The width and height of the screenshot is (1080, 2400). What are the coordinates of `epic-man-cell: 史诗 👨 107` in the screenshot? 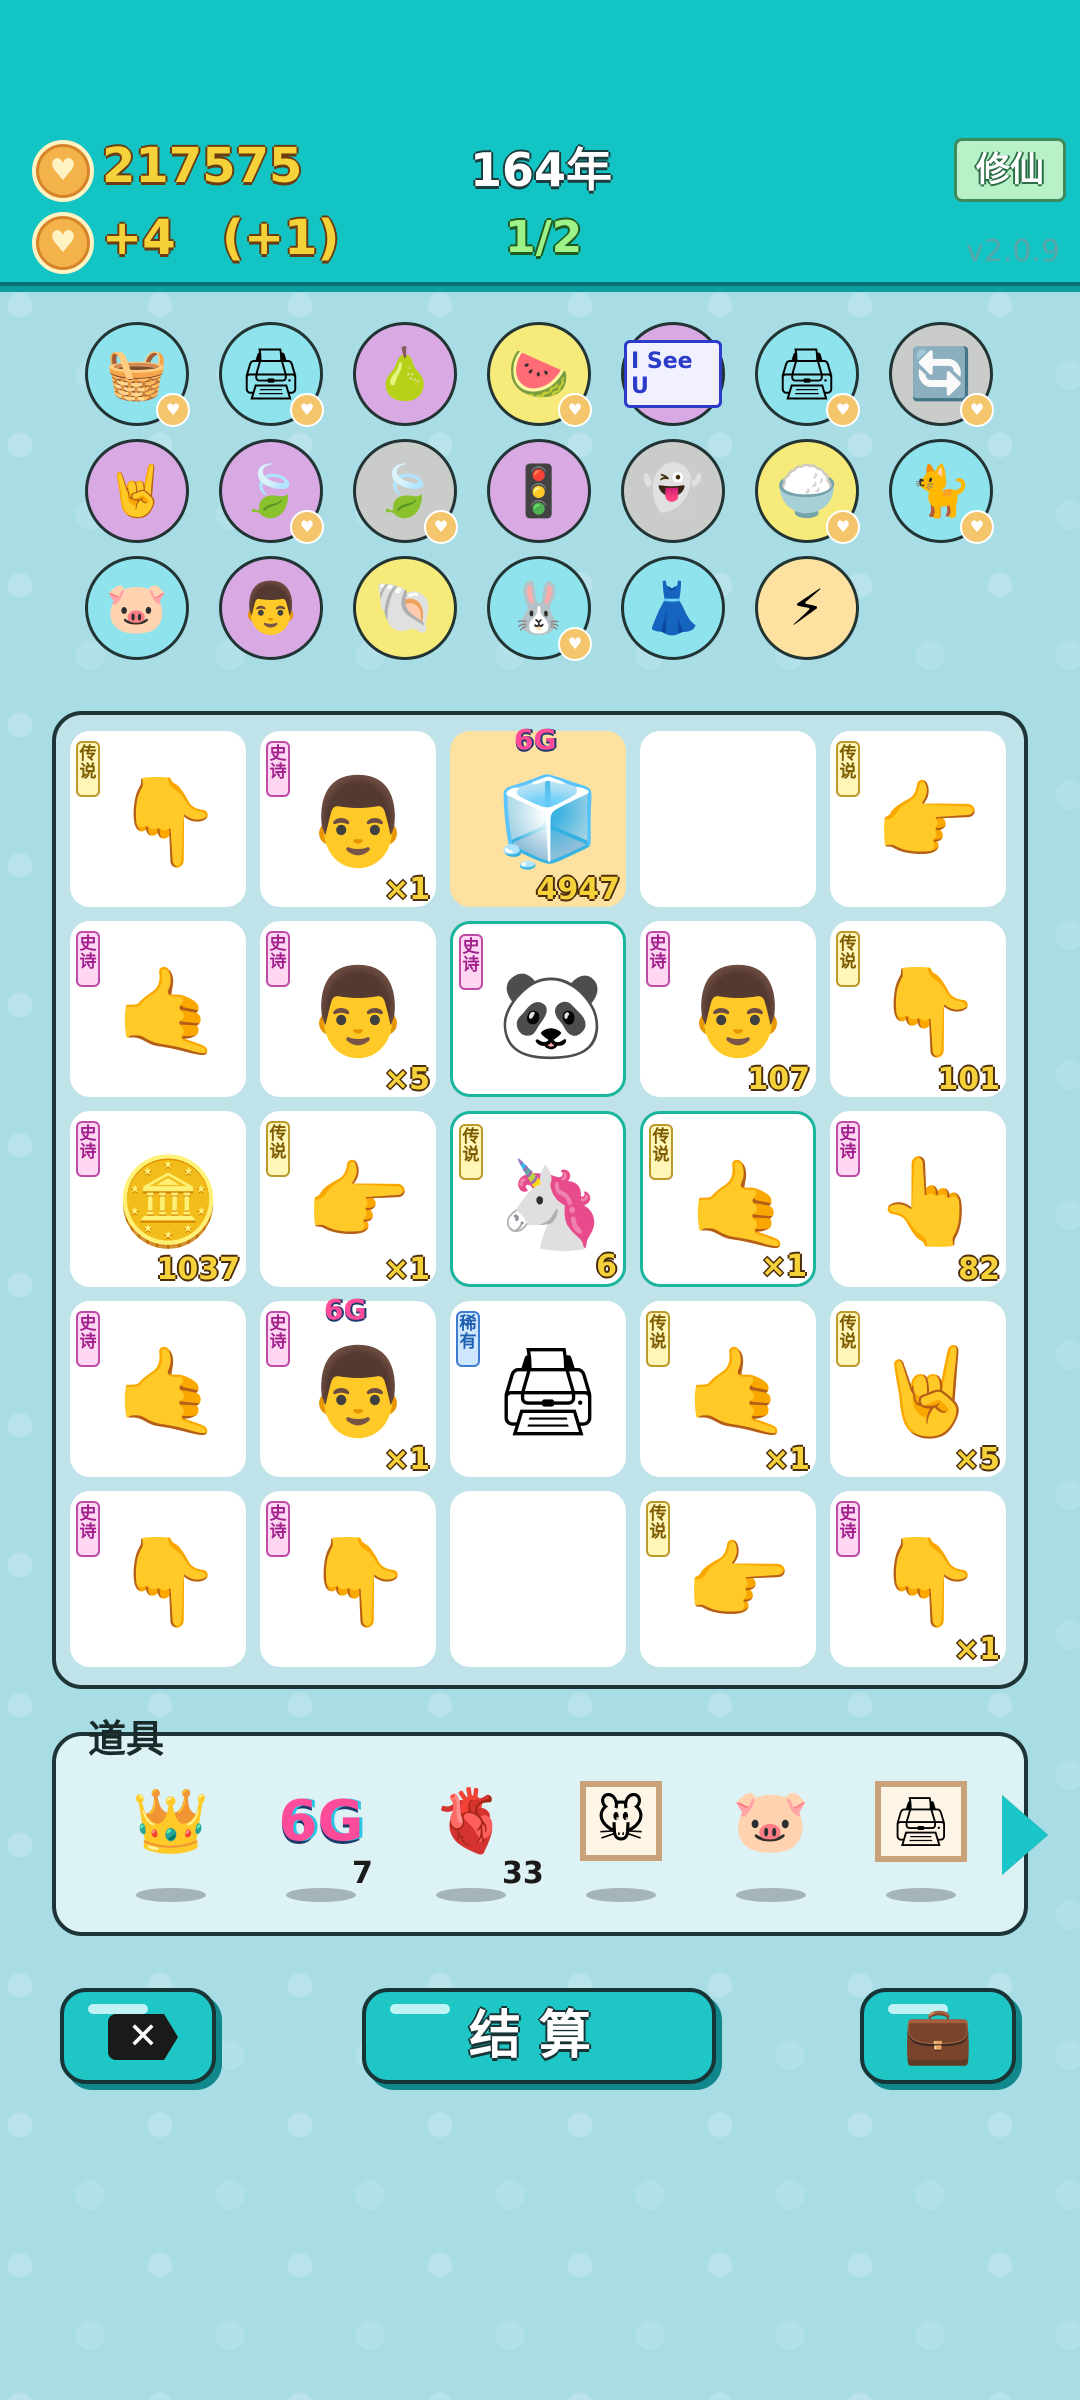 It's located at (728, 1009).